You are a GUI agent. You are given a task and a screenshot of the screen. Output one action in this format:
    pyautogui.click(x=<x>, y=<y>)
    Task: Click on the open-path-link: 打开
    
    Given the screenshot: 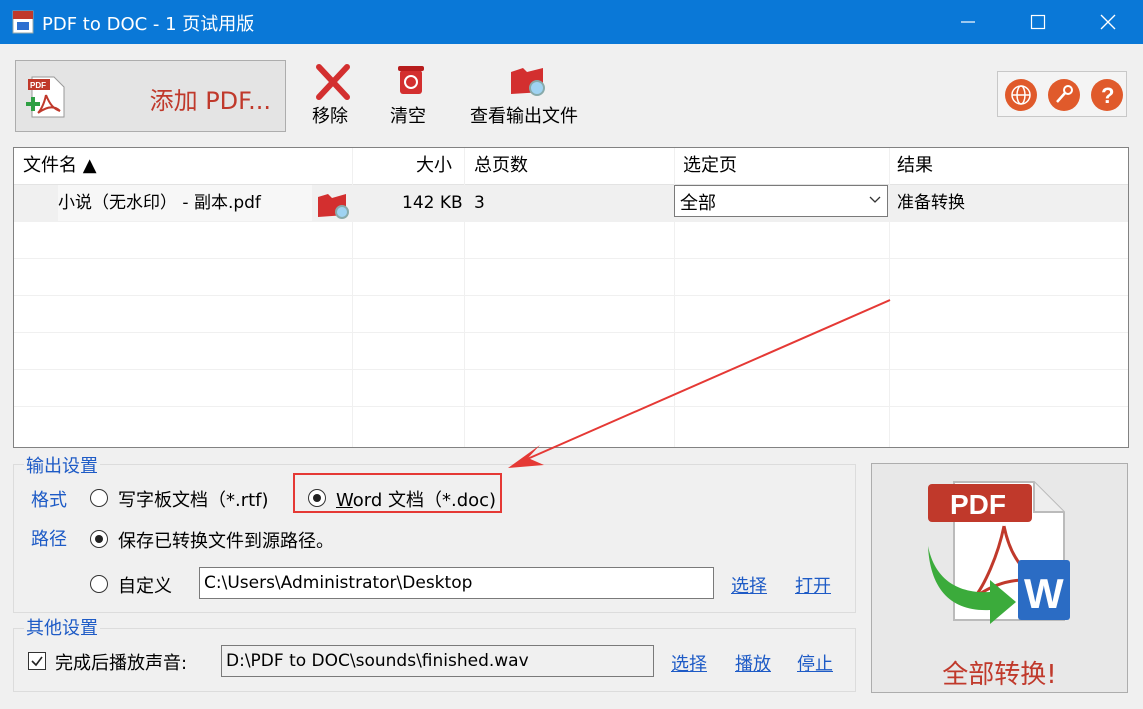 What is the action you would take?
    pyautogui.click(x=813, y=585)
    